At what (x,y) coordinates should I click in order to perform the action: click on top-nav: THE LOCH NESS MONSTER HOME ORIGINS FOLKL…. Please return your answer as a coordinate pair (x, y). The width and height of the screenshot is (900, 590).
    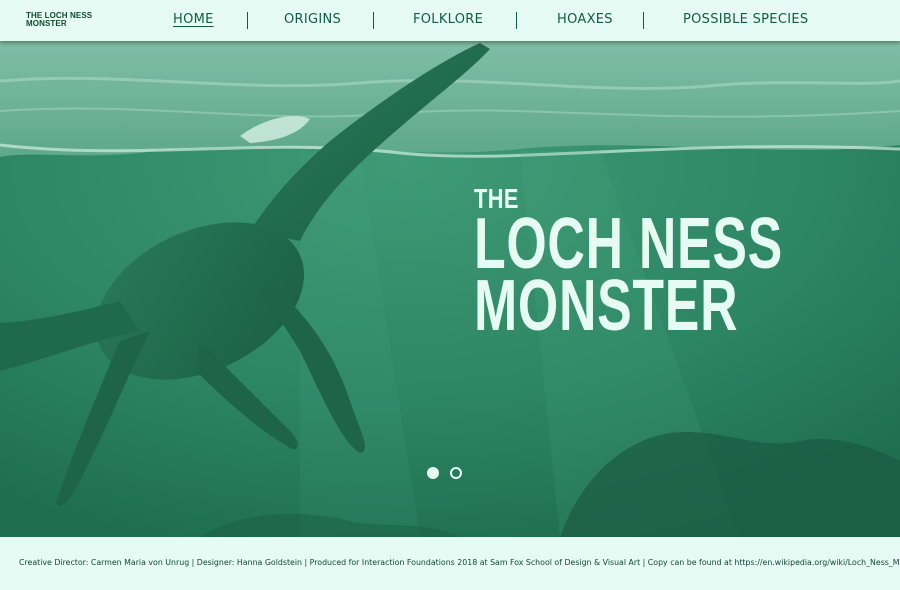
    Looking at the image, I should click on (450, 20).